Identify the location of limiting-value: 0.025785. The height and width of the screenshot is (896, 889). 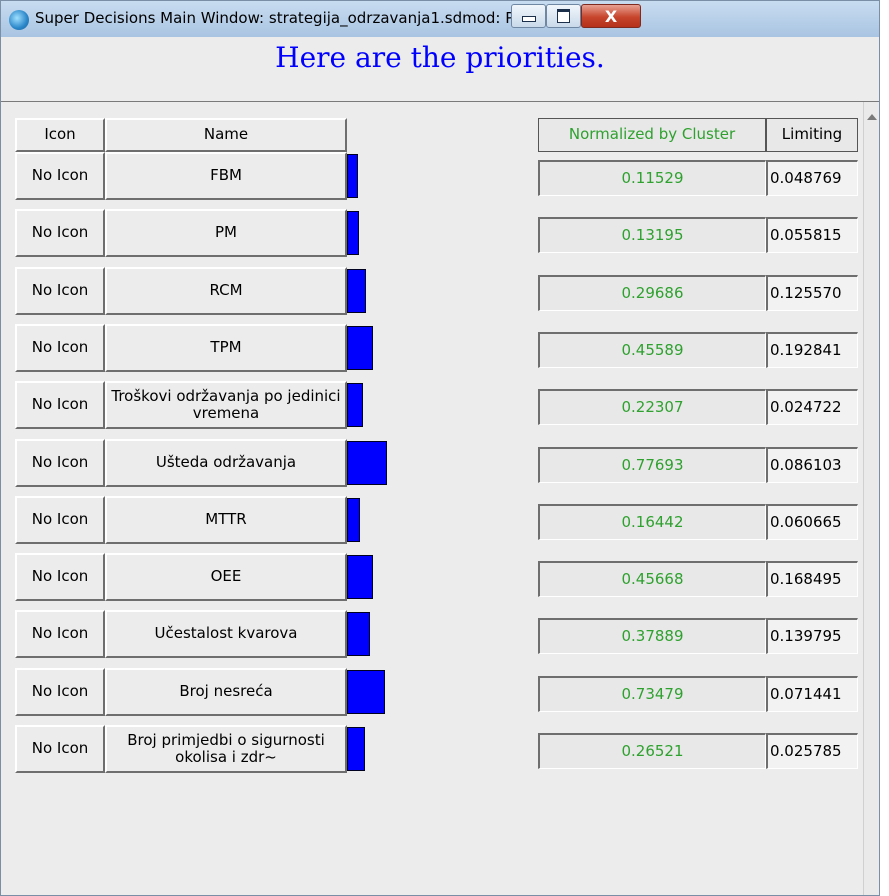
(812, 751).